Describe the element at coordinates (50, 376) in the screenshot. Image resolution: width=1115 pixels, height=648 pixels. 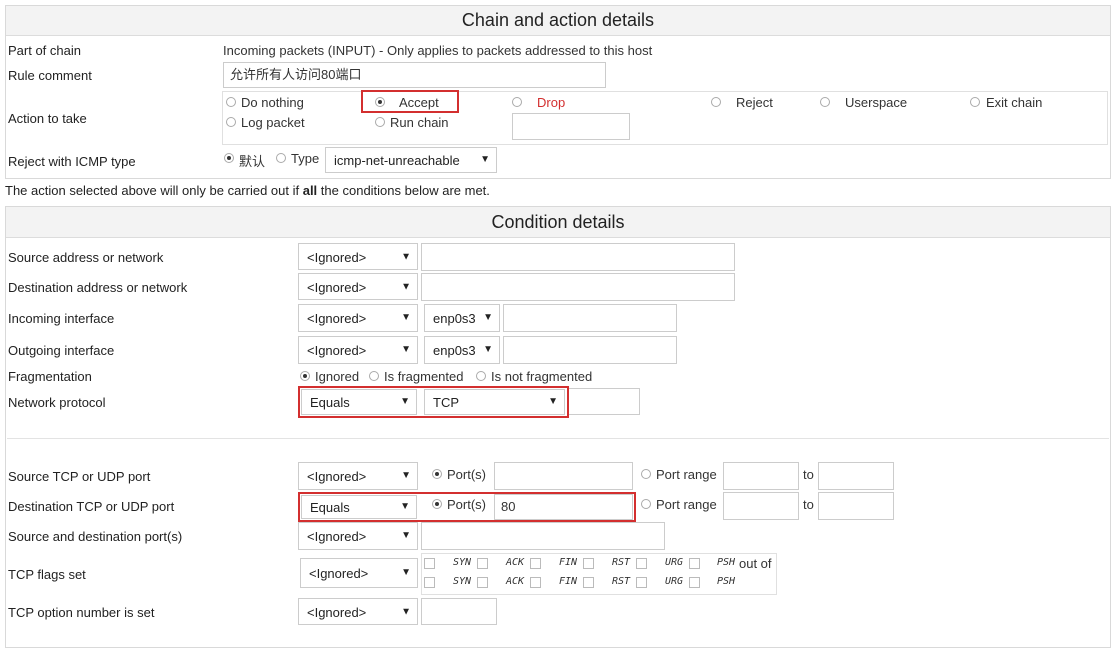
I see `fragmentation-label: Fragmentation` at that location.